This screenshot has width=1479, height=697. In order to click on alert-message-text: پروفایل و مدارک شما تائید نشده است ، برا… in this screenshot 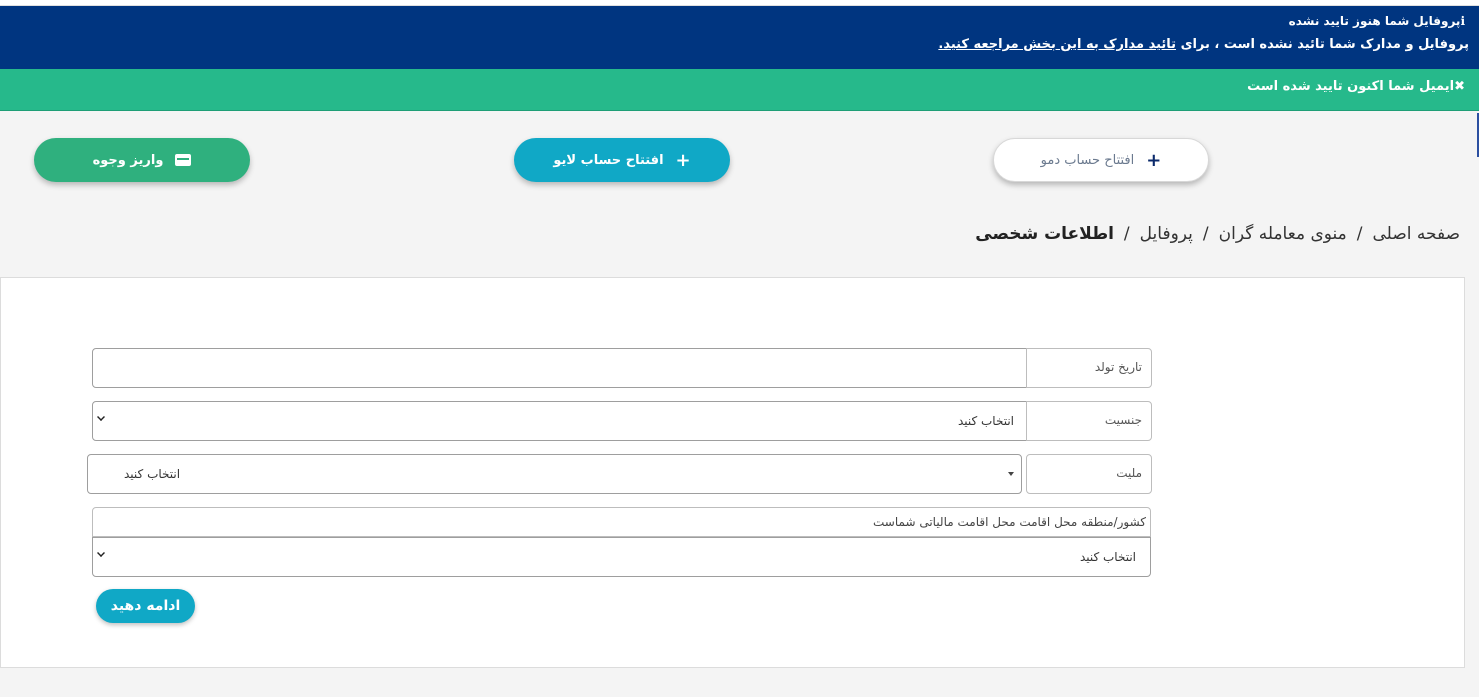, I will do `click(1324, 44)`.